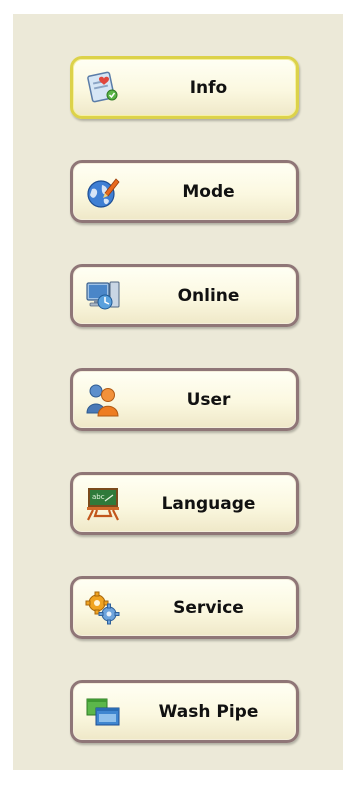  What do you see at coordinates (103, 296) in the screenshot?
I see `online-computer-icon` at bounding box center [103, 296].